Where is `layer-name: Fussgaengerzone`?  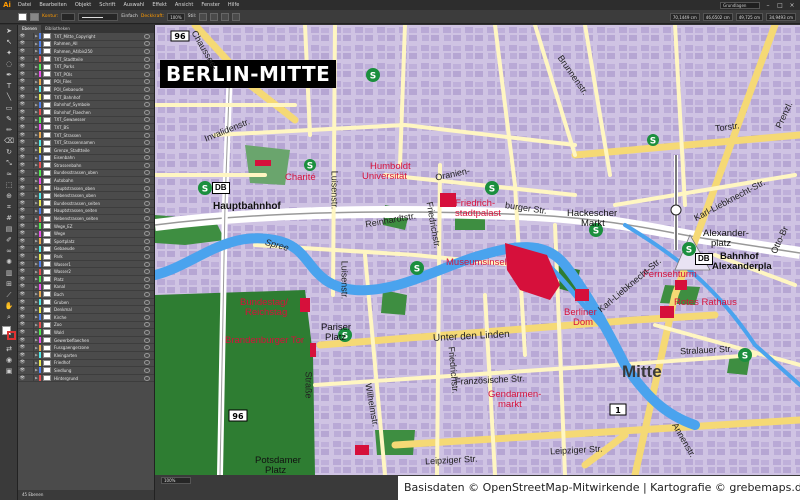
layer-name: Fussgaengerzone is located at coordinates (99, 347).